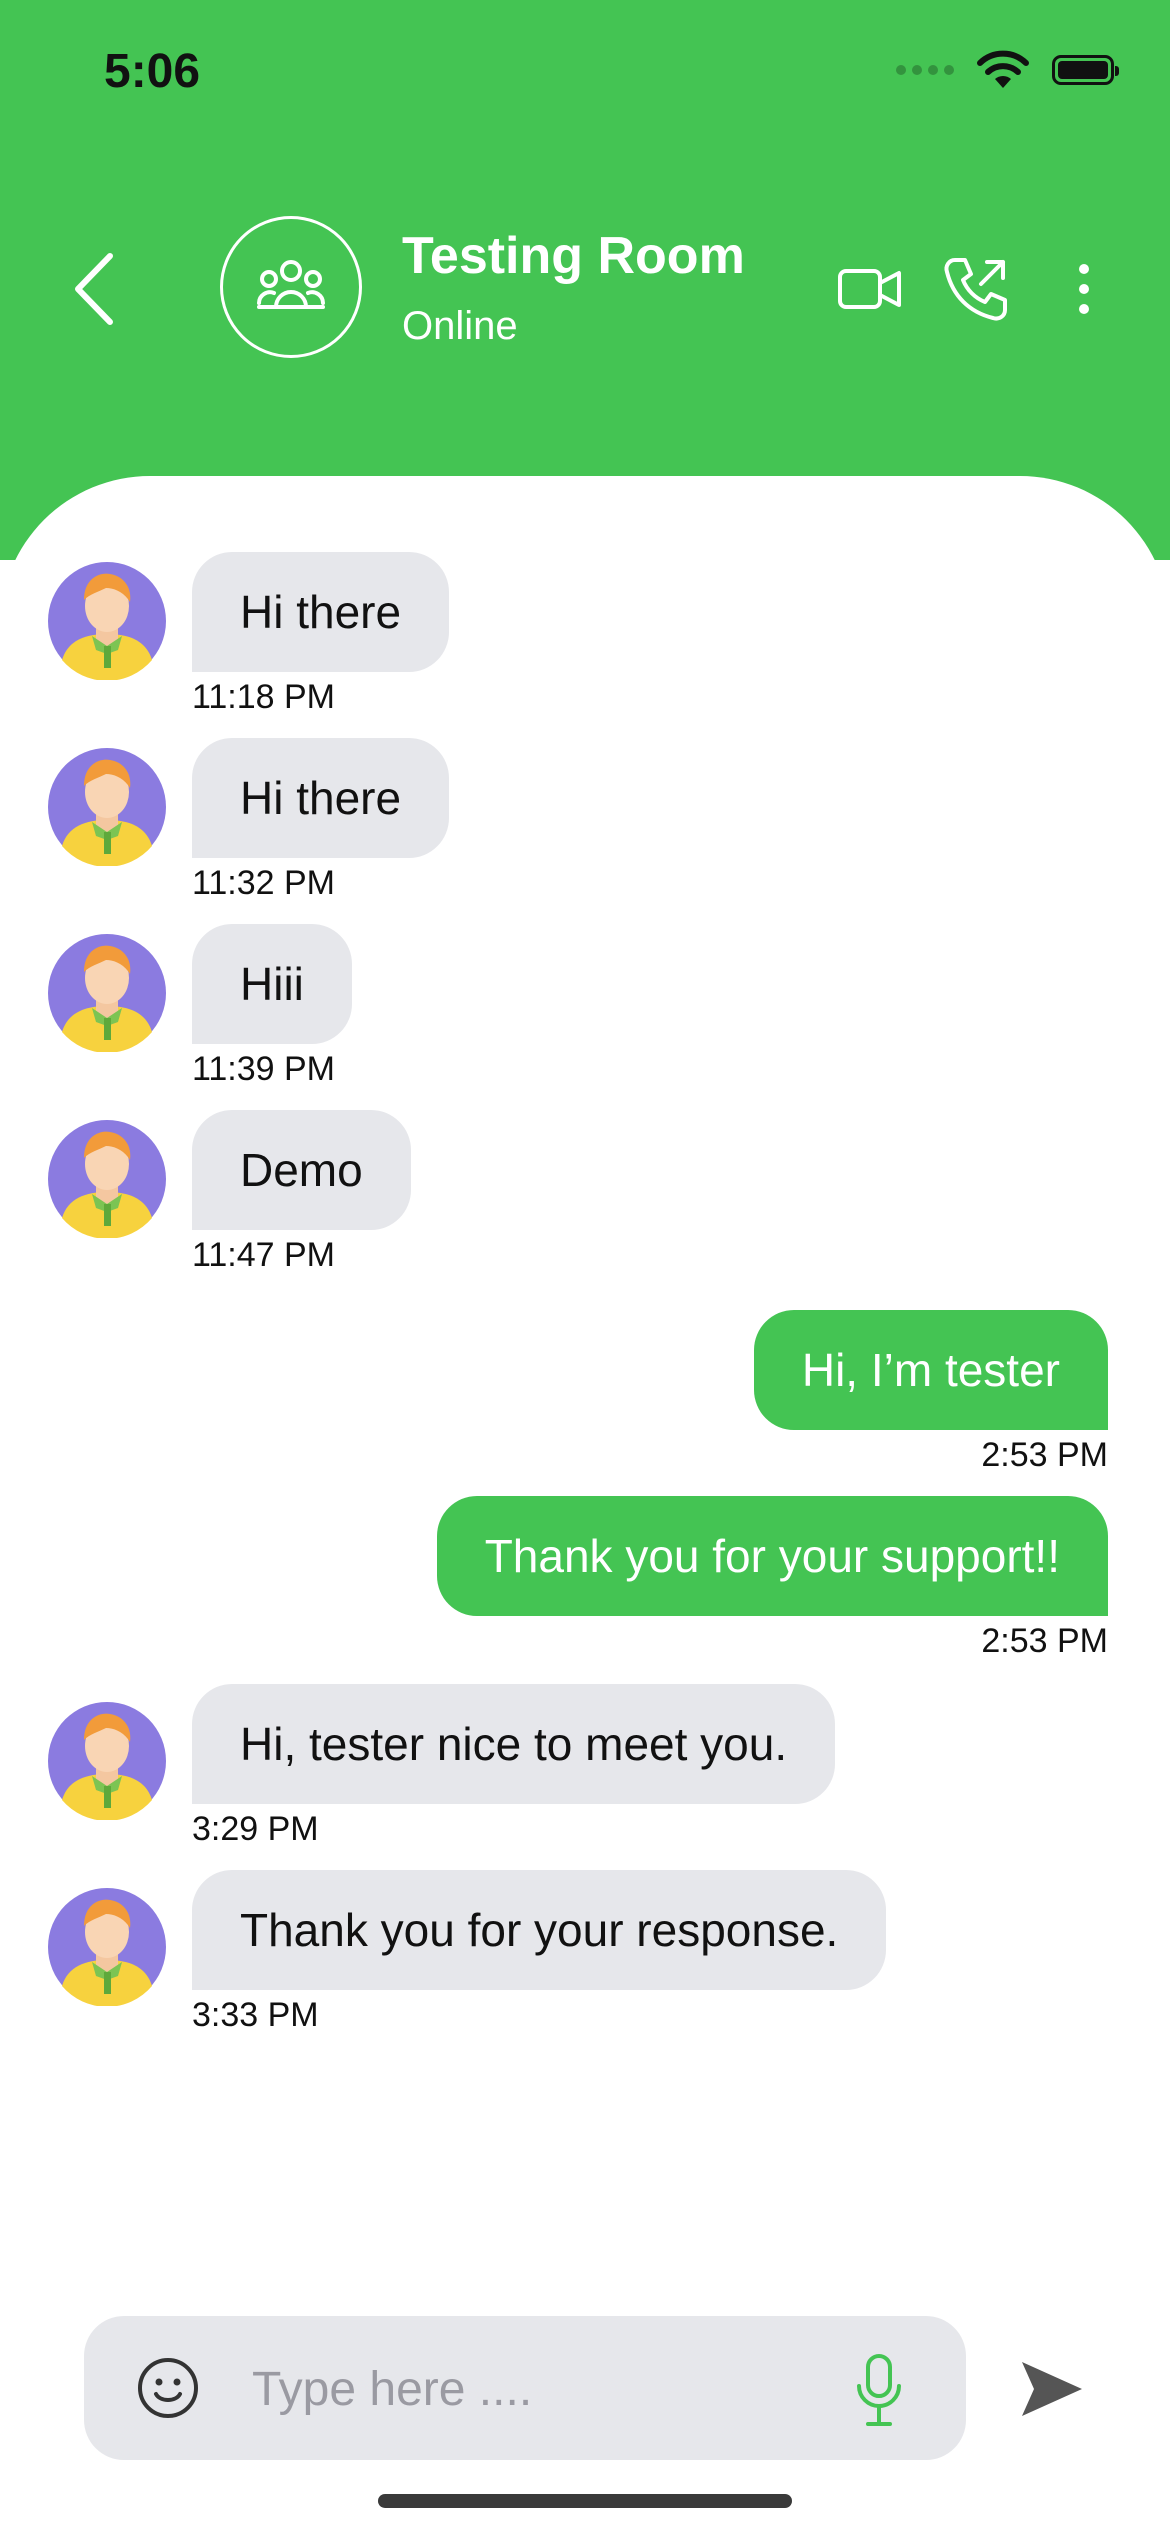 The height and width of the screenshot is (2532, 1170). I want to click on wifi-icon, so click(1003, 69).